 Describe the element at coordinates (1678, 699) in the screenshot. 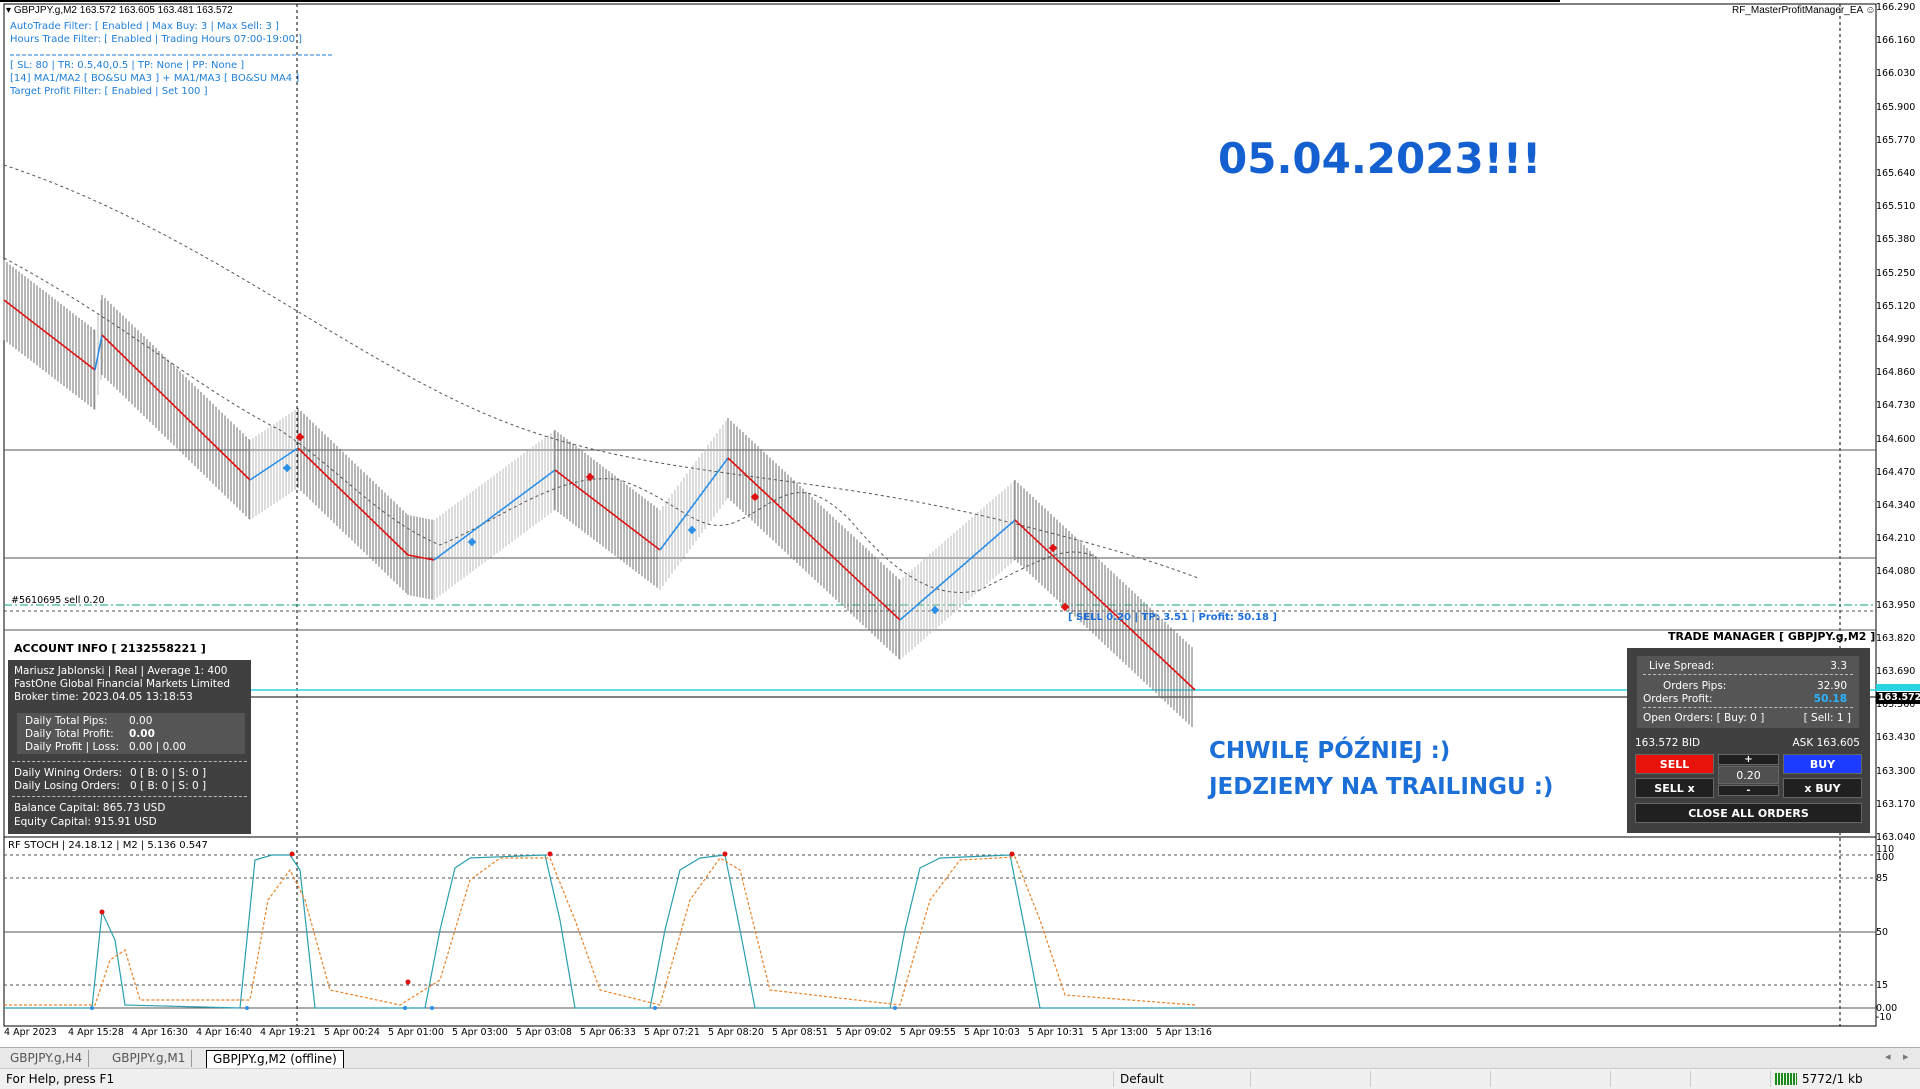

I see `orders-profit-label: Orders Profit:` at that location.